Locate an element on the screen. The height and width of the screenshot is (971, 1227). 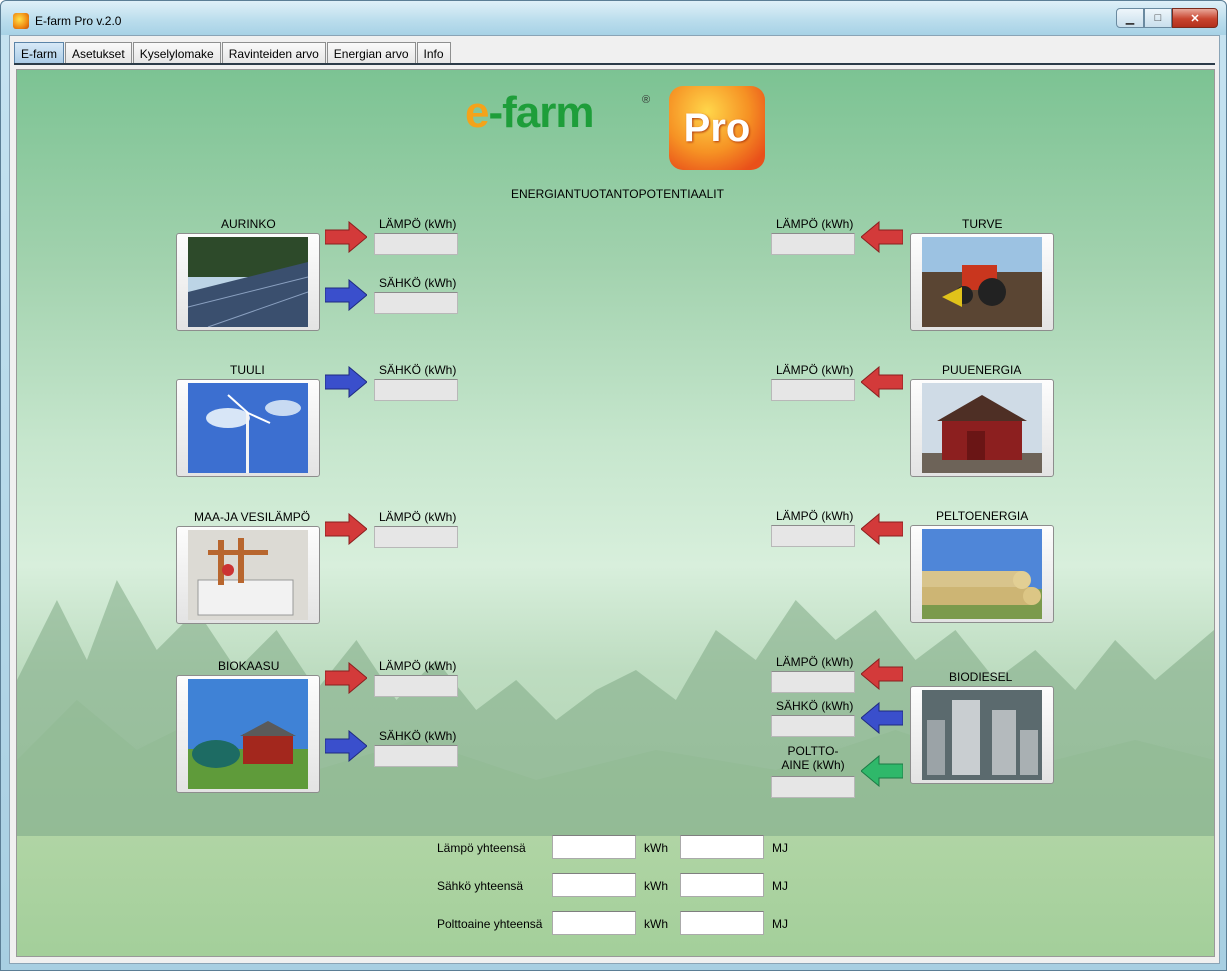
total-heat-mj-unit: MJ is located at coordinates (780, 848).